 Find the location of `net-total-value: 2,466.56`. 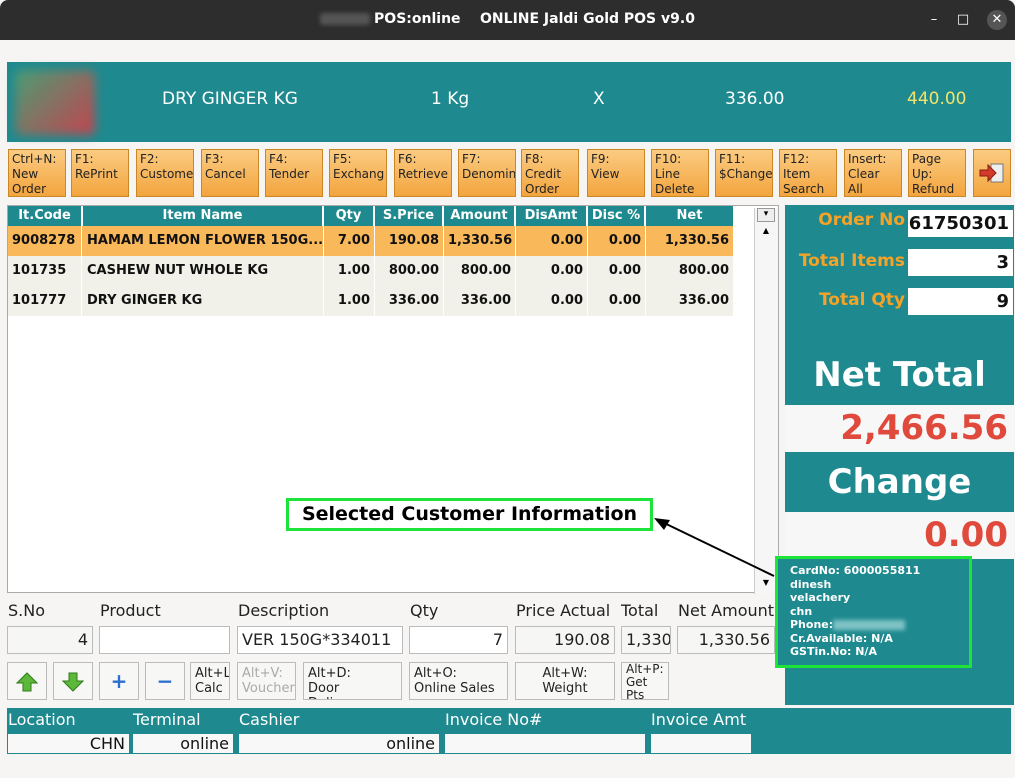

net-total-value: 2,466.56 is located at coordinates (899, 428).